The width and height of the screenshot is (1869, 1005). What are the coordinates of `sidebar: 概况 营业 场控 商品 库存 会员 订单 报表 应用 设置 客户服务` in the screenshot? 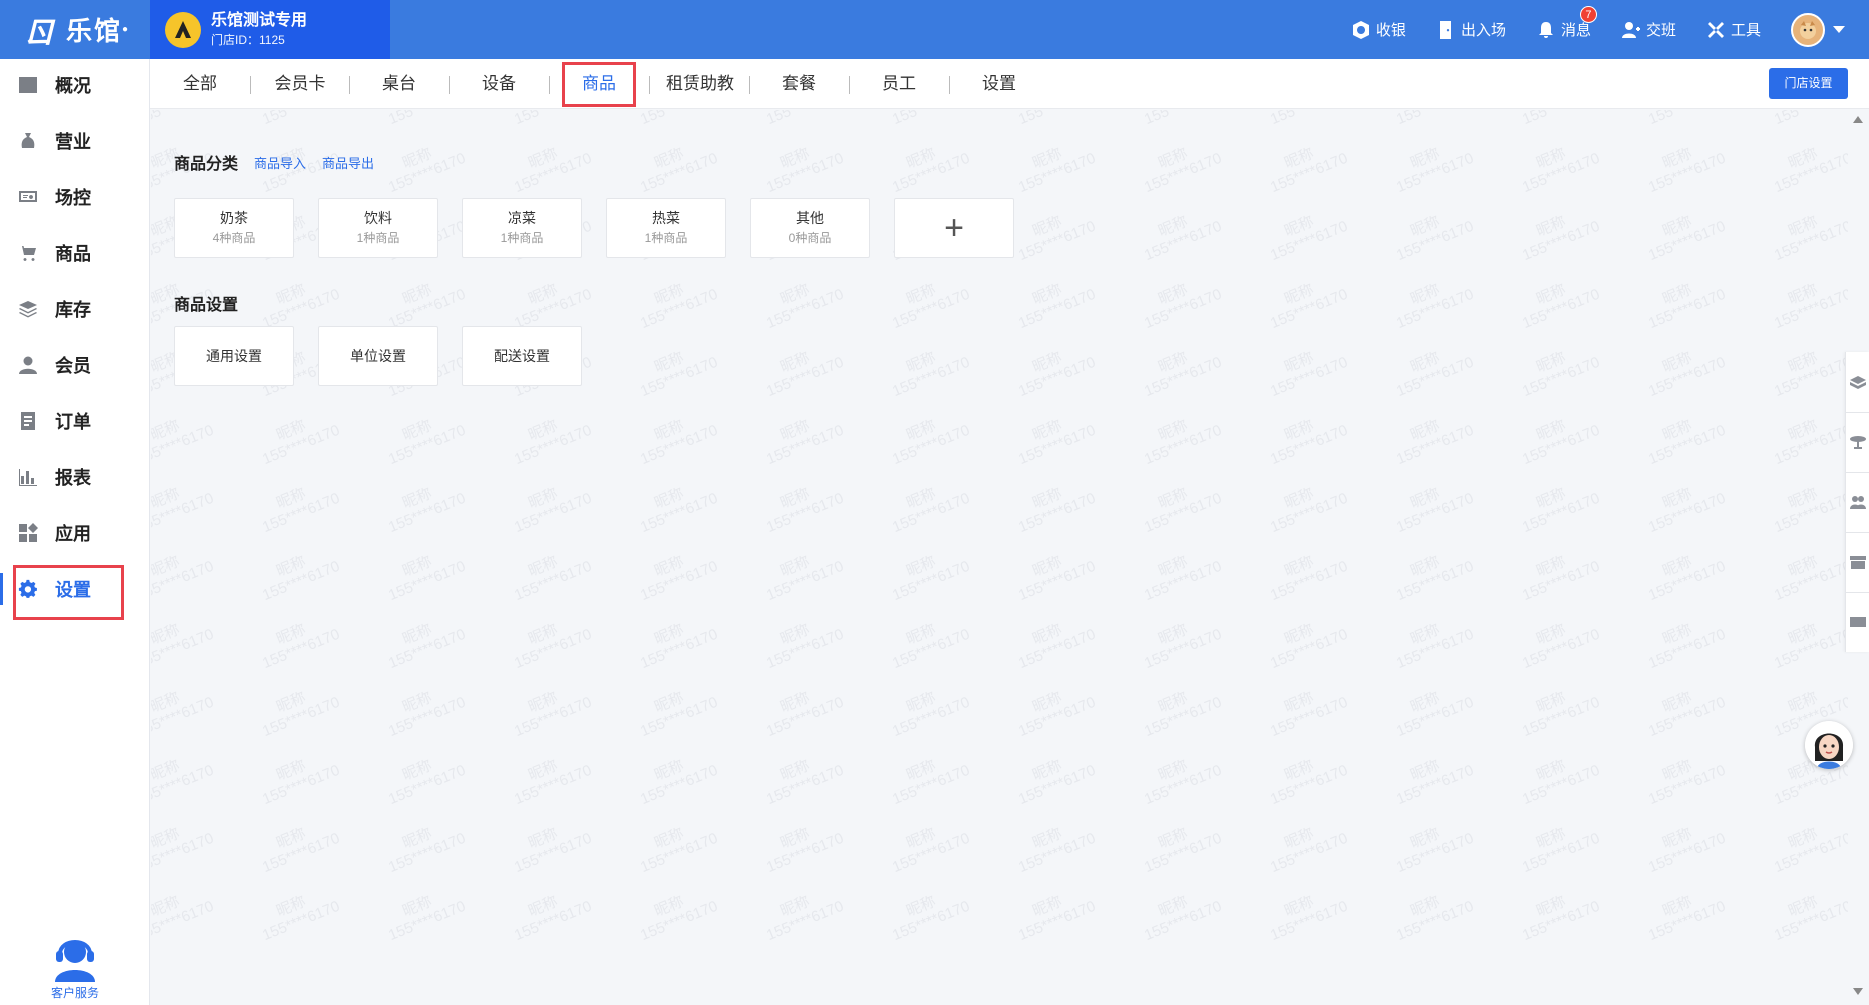 It's located at (75, 532).